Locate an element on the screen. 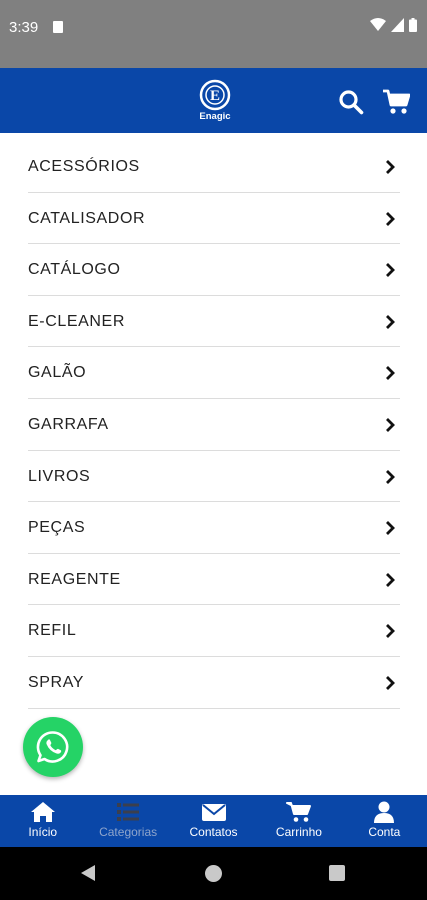 The width and height of the screenshot is (427, 900). whatsapp-button is located at coordinates (53, 747).